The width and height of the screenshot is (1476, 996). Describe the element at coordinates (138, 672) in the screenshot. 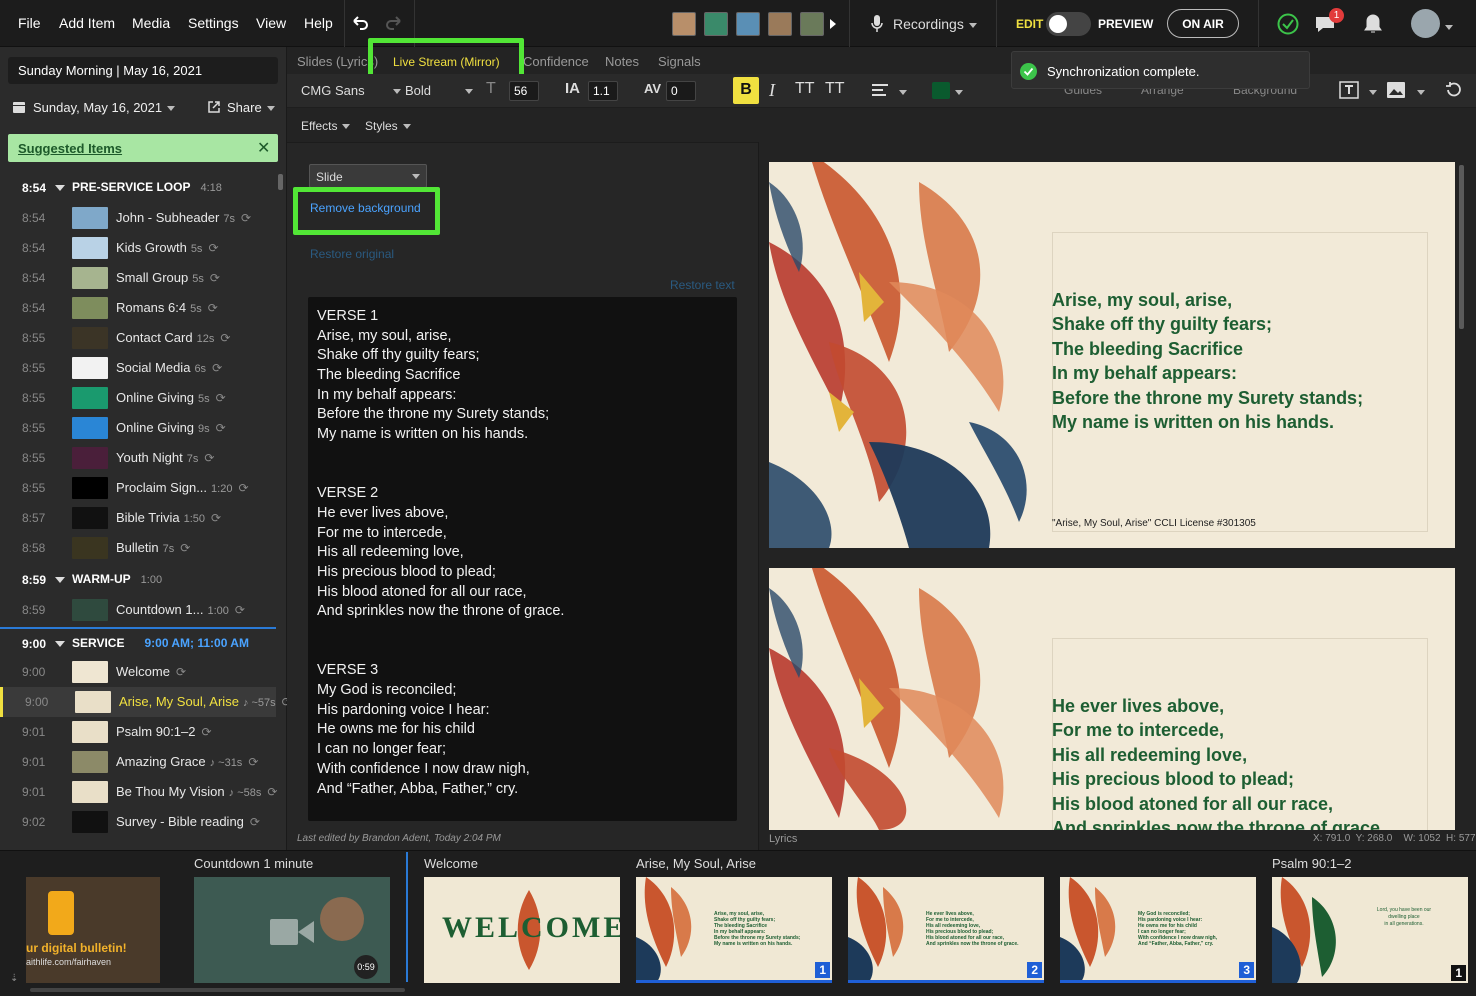

I see `service-item: 9:00 Welcome ⟳` at that location.